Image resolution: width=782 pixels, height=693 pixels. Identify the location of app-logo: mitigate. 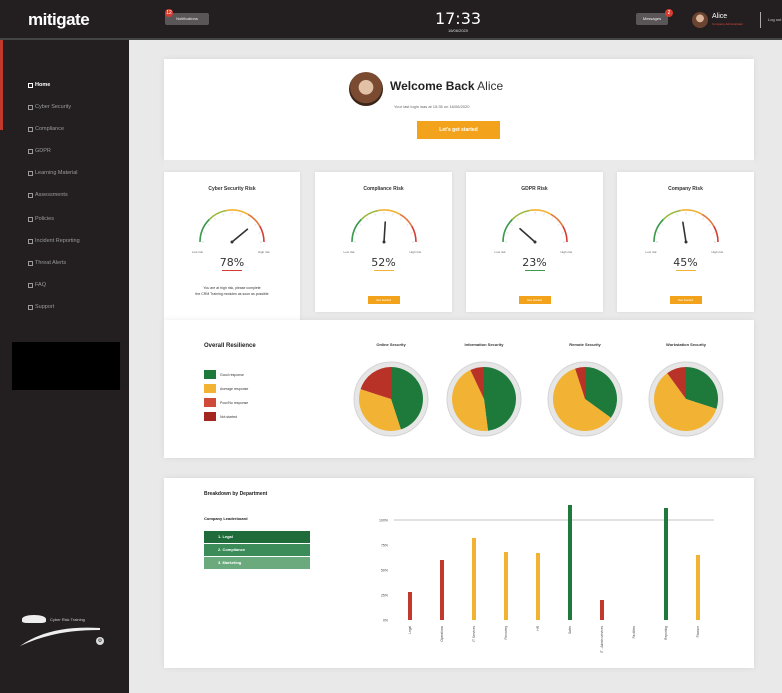
(59, 20).